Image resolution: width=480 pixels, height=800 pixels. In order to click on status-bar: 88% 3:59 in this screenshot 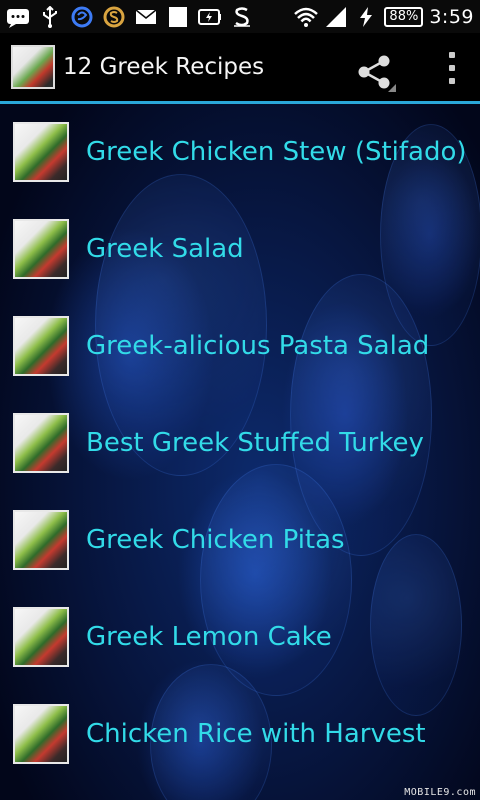, I will do `click(240, 16)`.